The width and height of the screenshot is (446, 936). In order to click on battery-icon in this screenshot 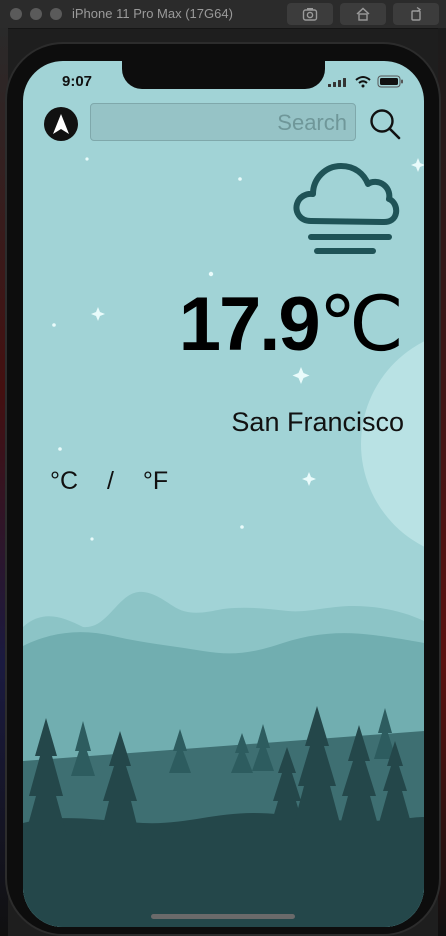, I will do `click(390, 81)`.